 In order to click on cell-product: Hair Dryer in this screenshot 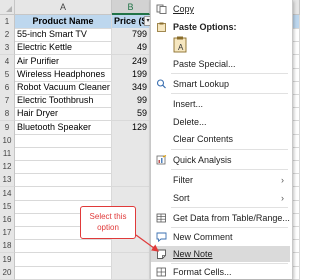, I will do `click(63, 114)`.